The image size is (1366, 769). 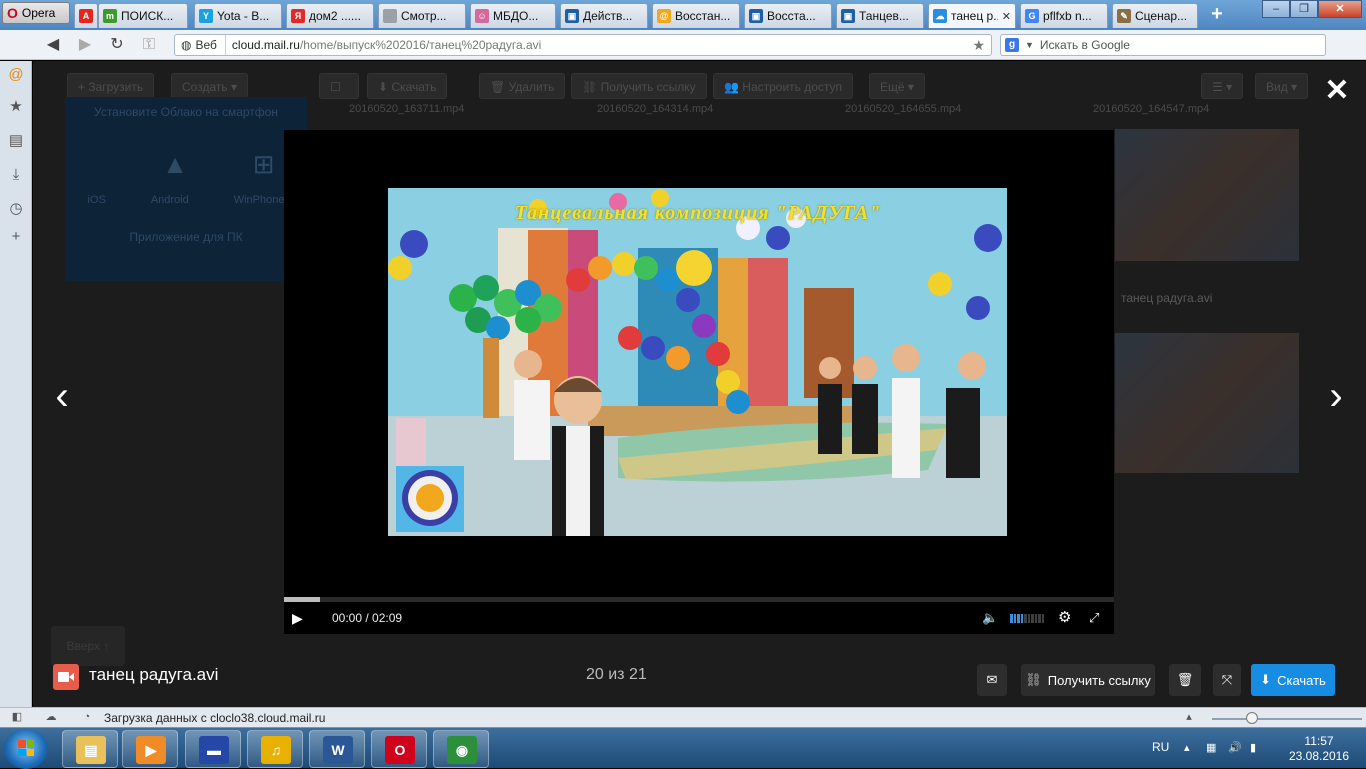 What do you see at coordinates (1319, 756) in the screenshot?
I see `clock-date: 23.08.2016` at bounding box center [1319, 756].